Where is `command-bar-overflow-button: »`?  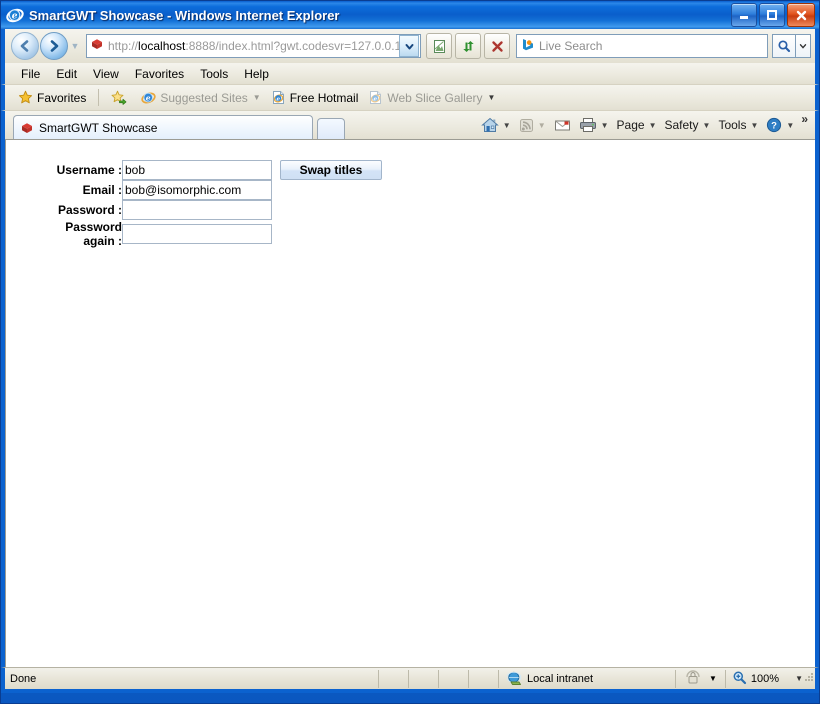 command-bar-overflow-button: » is located at coordinates (804, 119).